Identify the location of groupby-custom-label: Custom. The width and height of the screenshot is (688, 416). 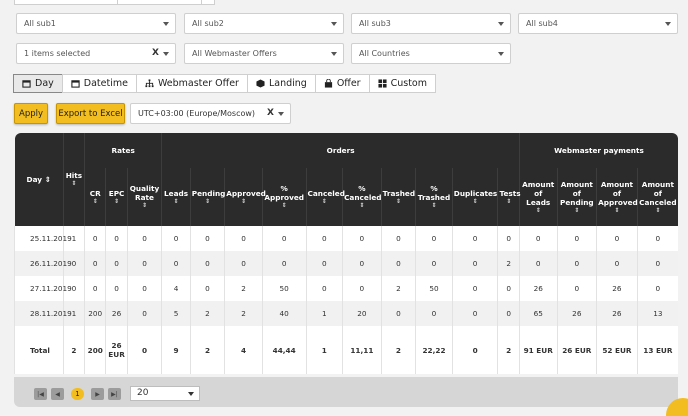
(408, 83).